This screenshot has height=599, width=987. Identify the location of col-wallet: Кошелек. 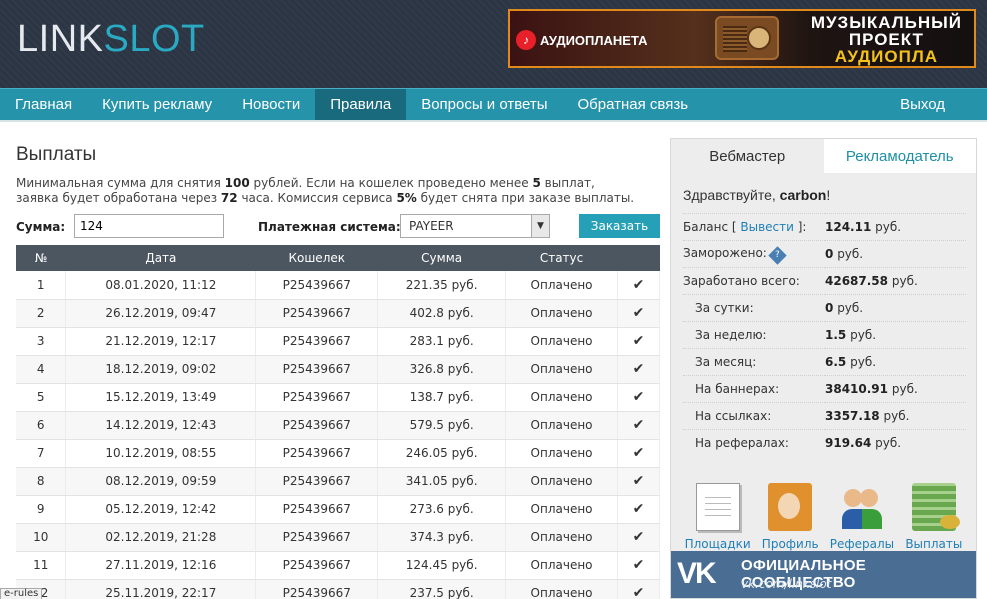
(316, 258).